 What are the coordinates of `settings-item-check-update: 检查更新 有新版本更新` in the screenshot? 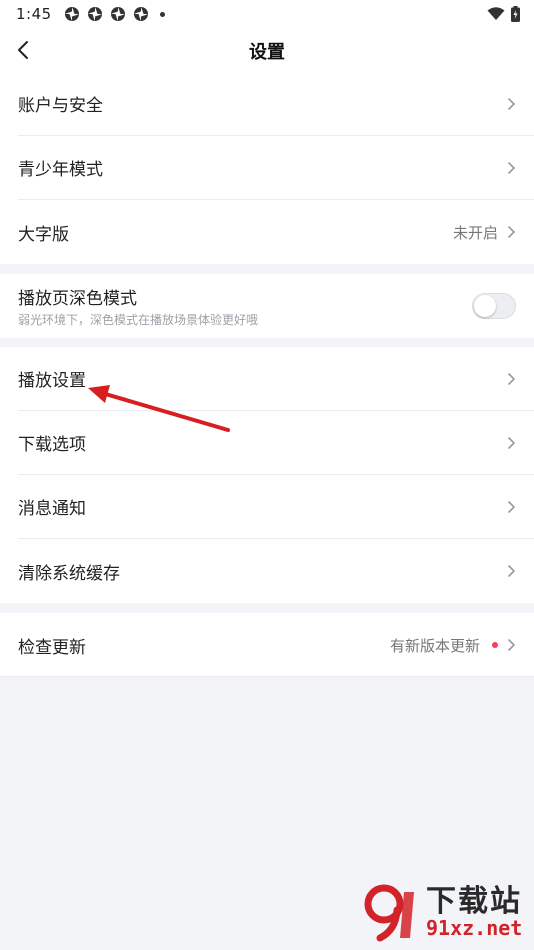 It's located at (276, 645).